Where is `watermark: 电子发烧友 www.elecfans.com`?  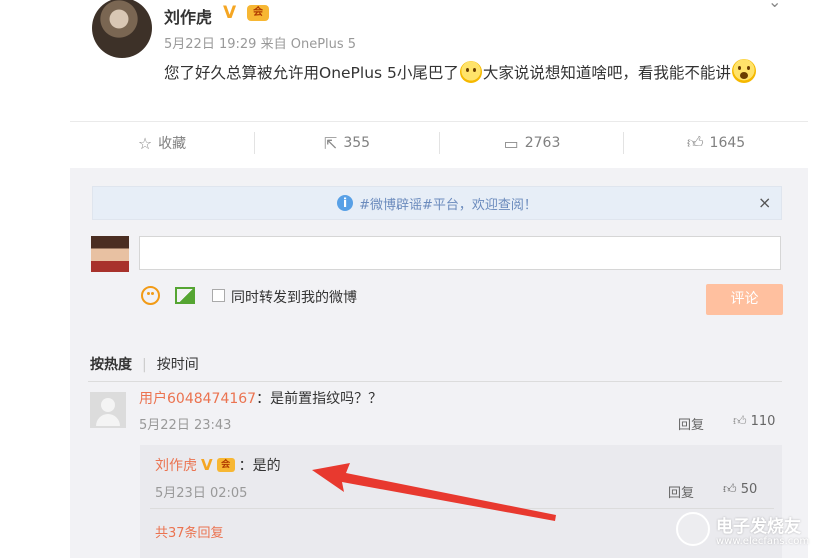
watermark: 电子发烧友 www.elecfans.com is located at coordinates (744, 531).